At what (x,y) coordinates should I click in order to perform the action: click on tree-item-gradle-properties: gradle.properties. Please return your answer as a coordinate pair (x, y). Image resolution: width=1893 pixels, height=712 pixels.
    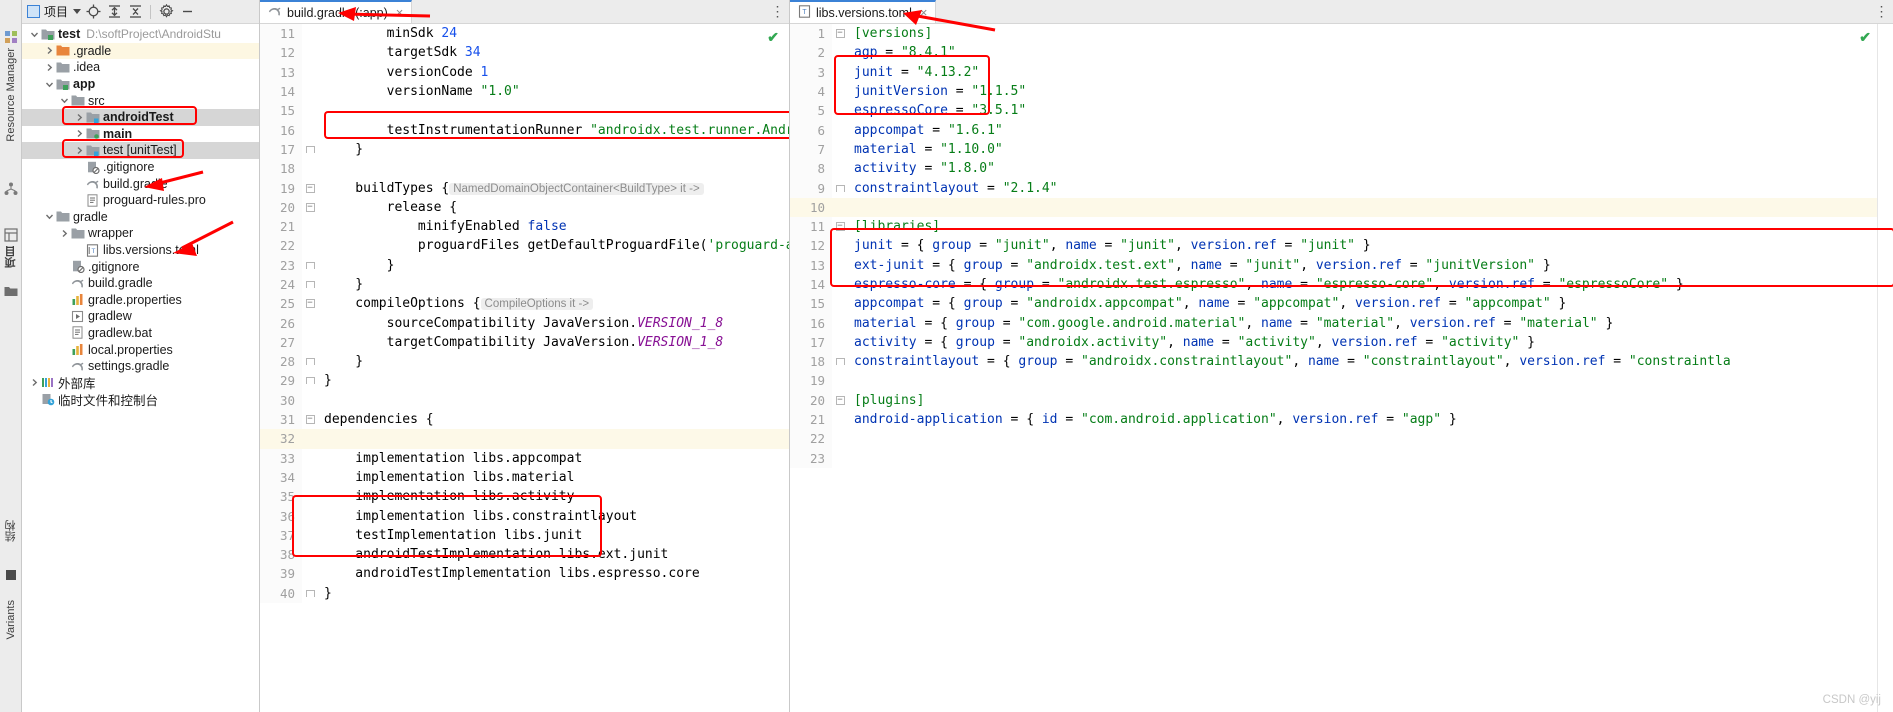
    Looking at the image, I should click on (140, 300).